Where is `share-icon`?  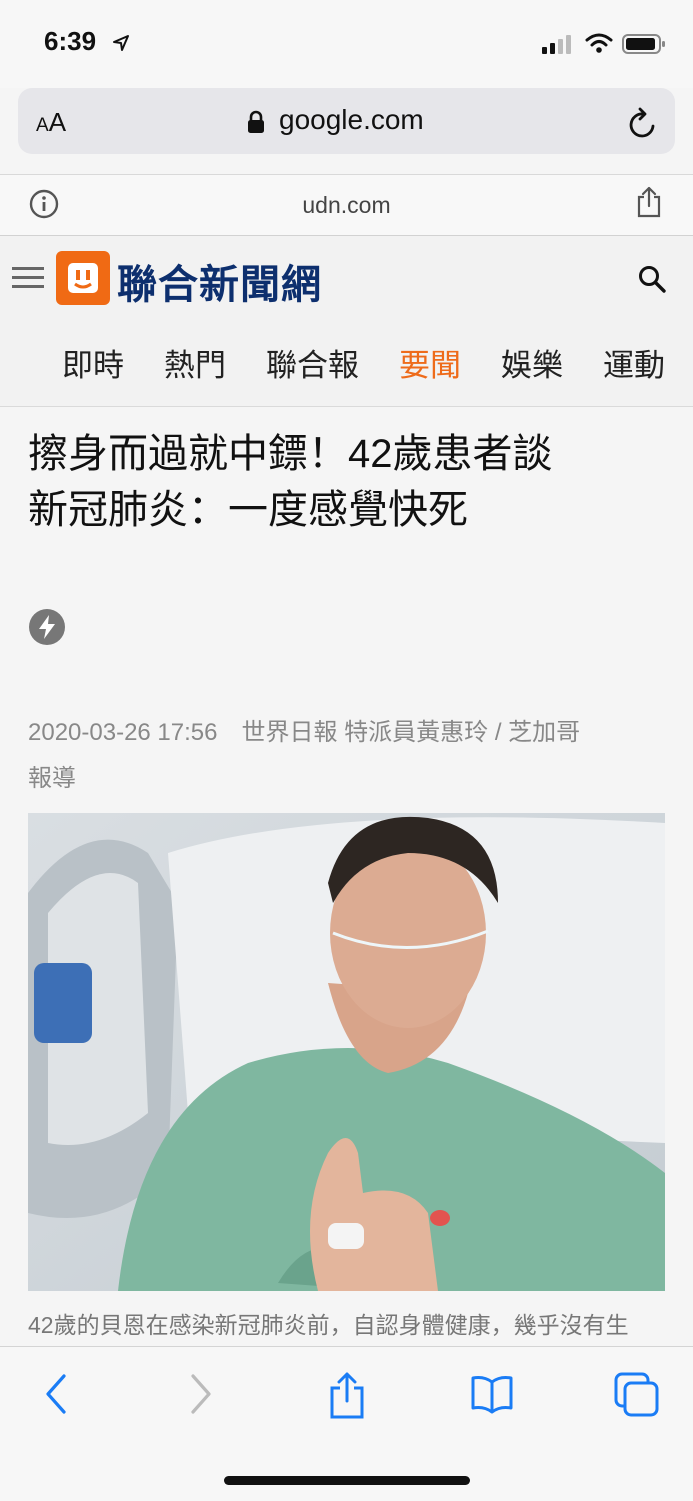 share-icon is located at coordinates (649, 202).